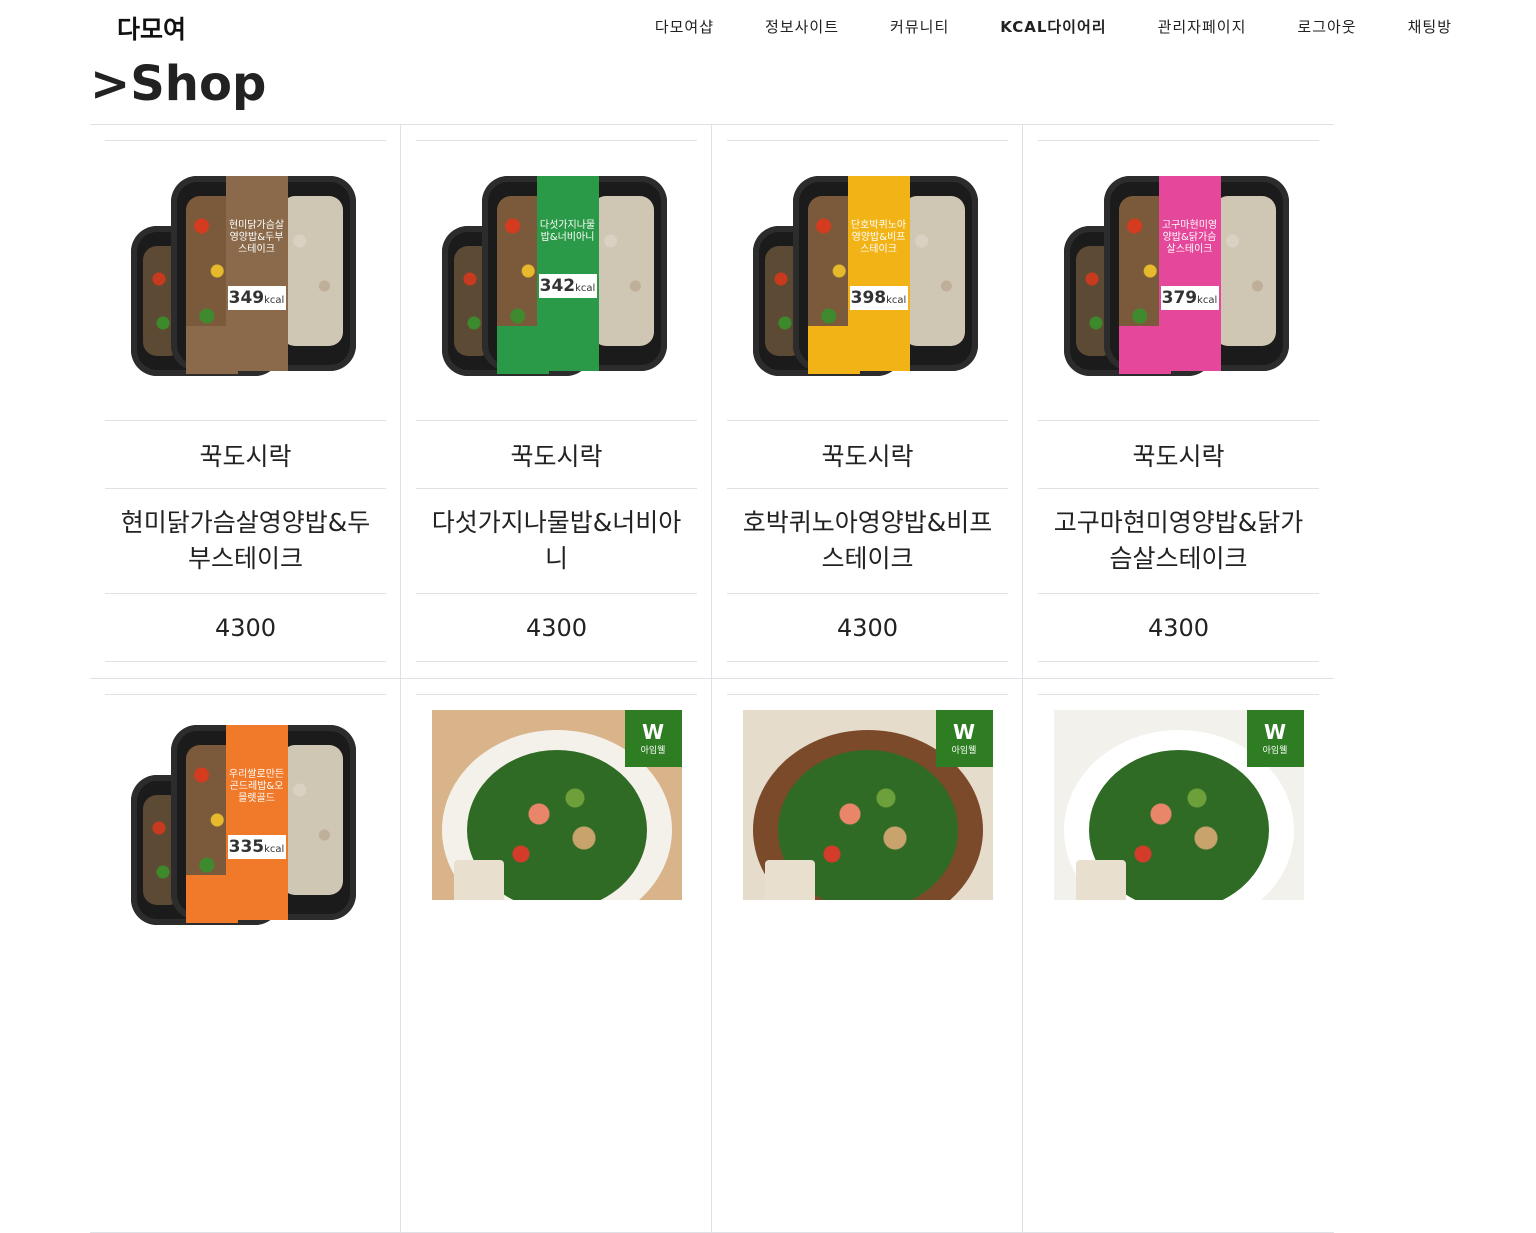 The width and height of the screenshot is (1536, 1233). What do you see at coordinates (256, 786) in the screenshot?
I see `package-label-title: 우리쌀로만든곤드레밥&오믈렛골드` at bounding box center [256, 786].